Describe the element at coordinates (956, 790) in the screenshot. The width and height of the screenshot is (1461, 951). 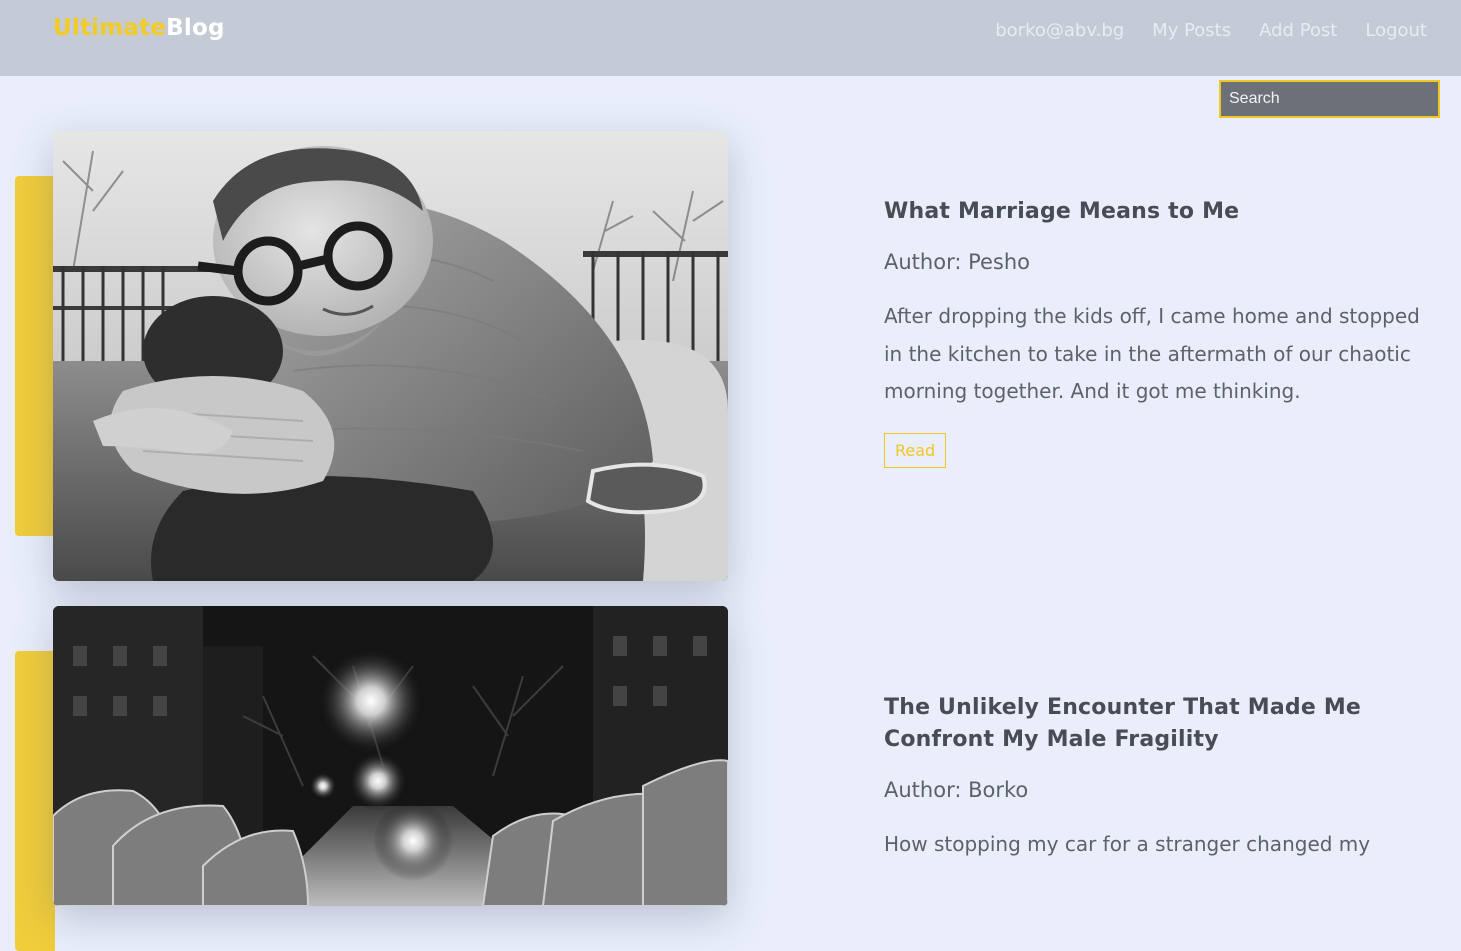
I see `post-author: Author: Borko` at that location.